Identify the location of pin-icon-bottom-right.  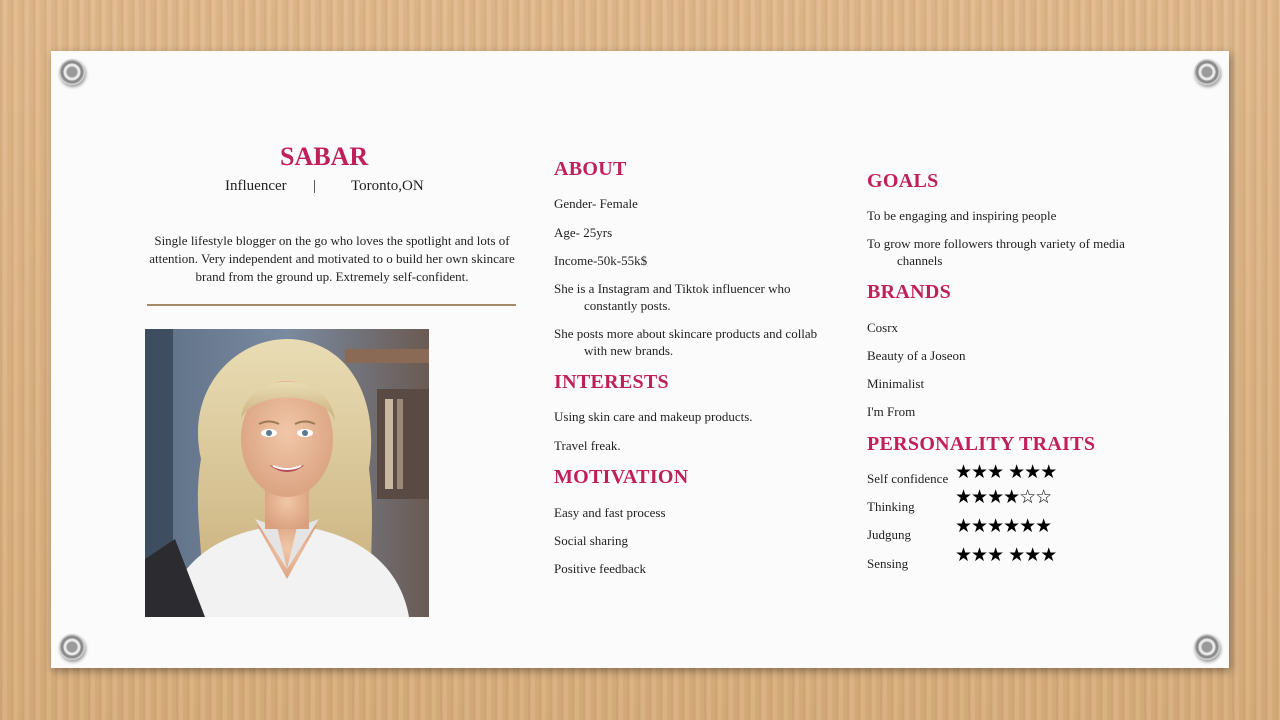
(1207, 647).